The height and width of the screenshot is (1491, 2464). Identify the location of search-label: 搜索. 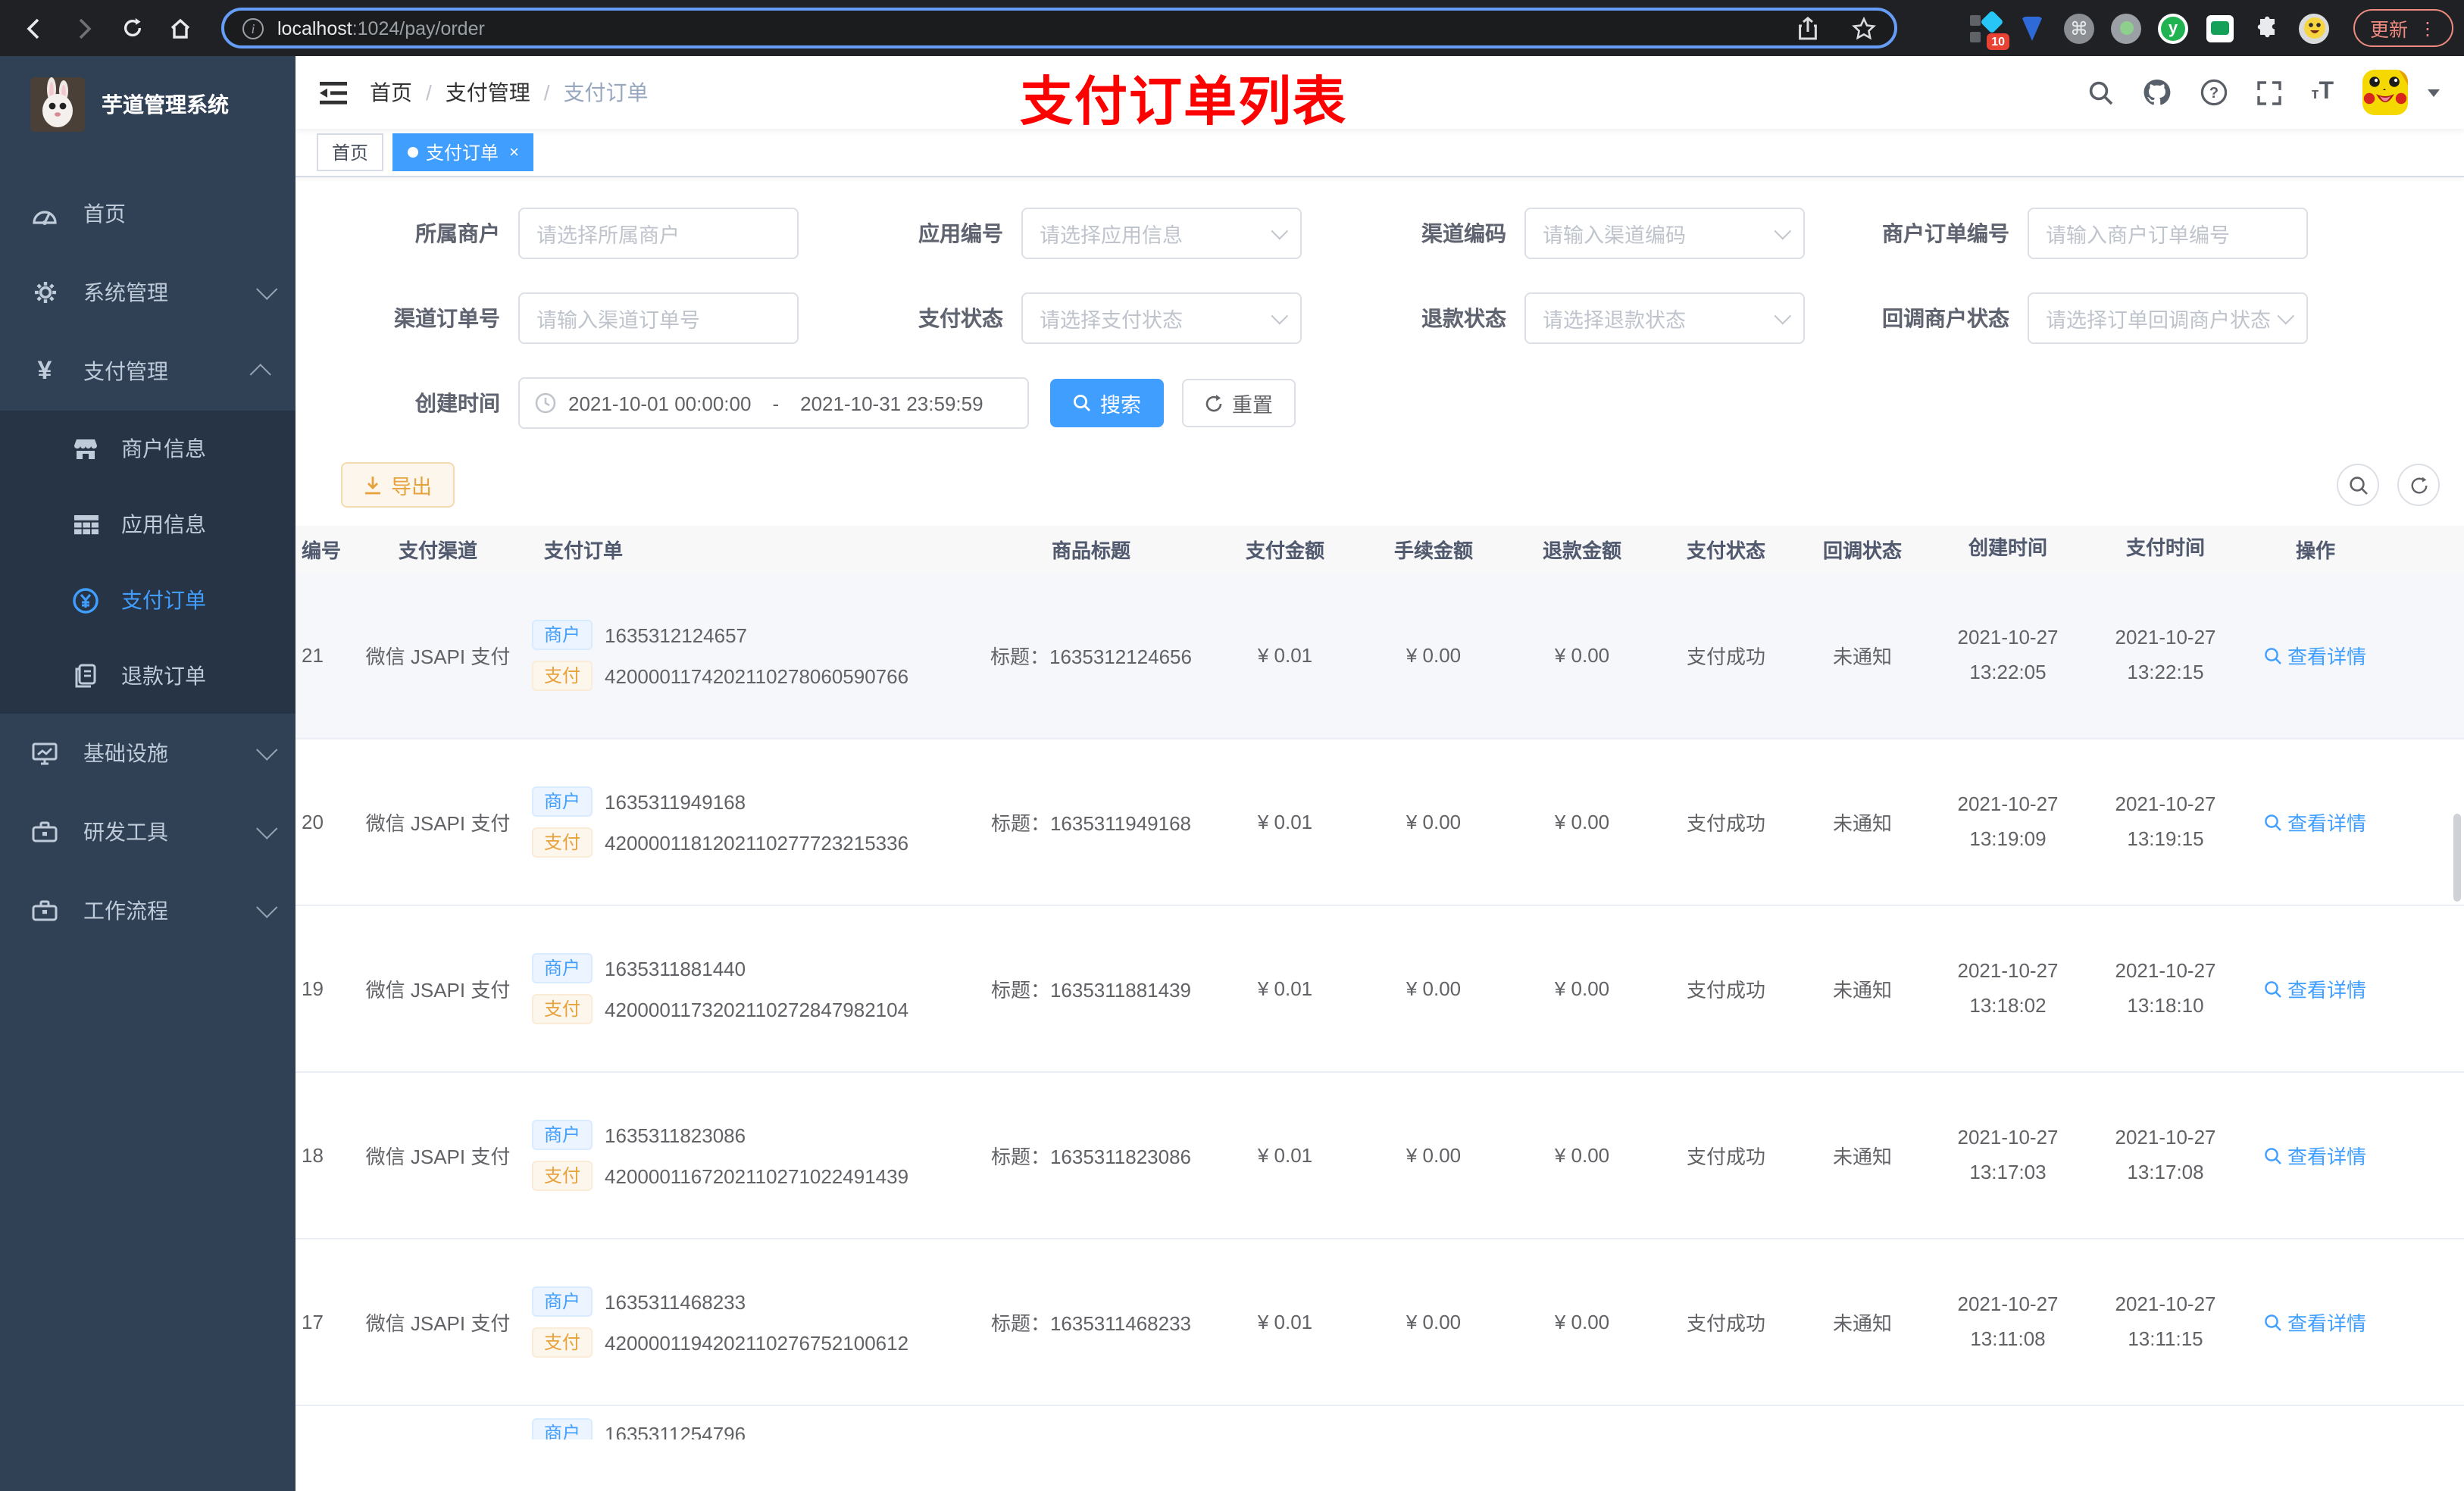
(1120, 405).